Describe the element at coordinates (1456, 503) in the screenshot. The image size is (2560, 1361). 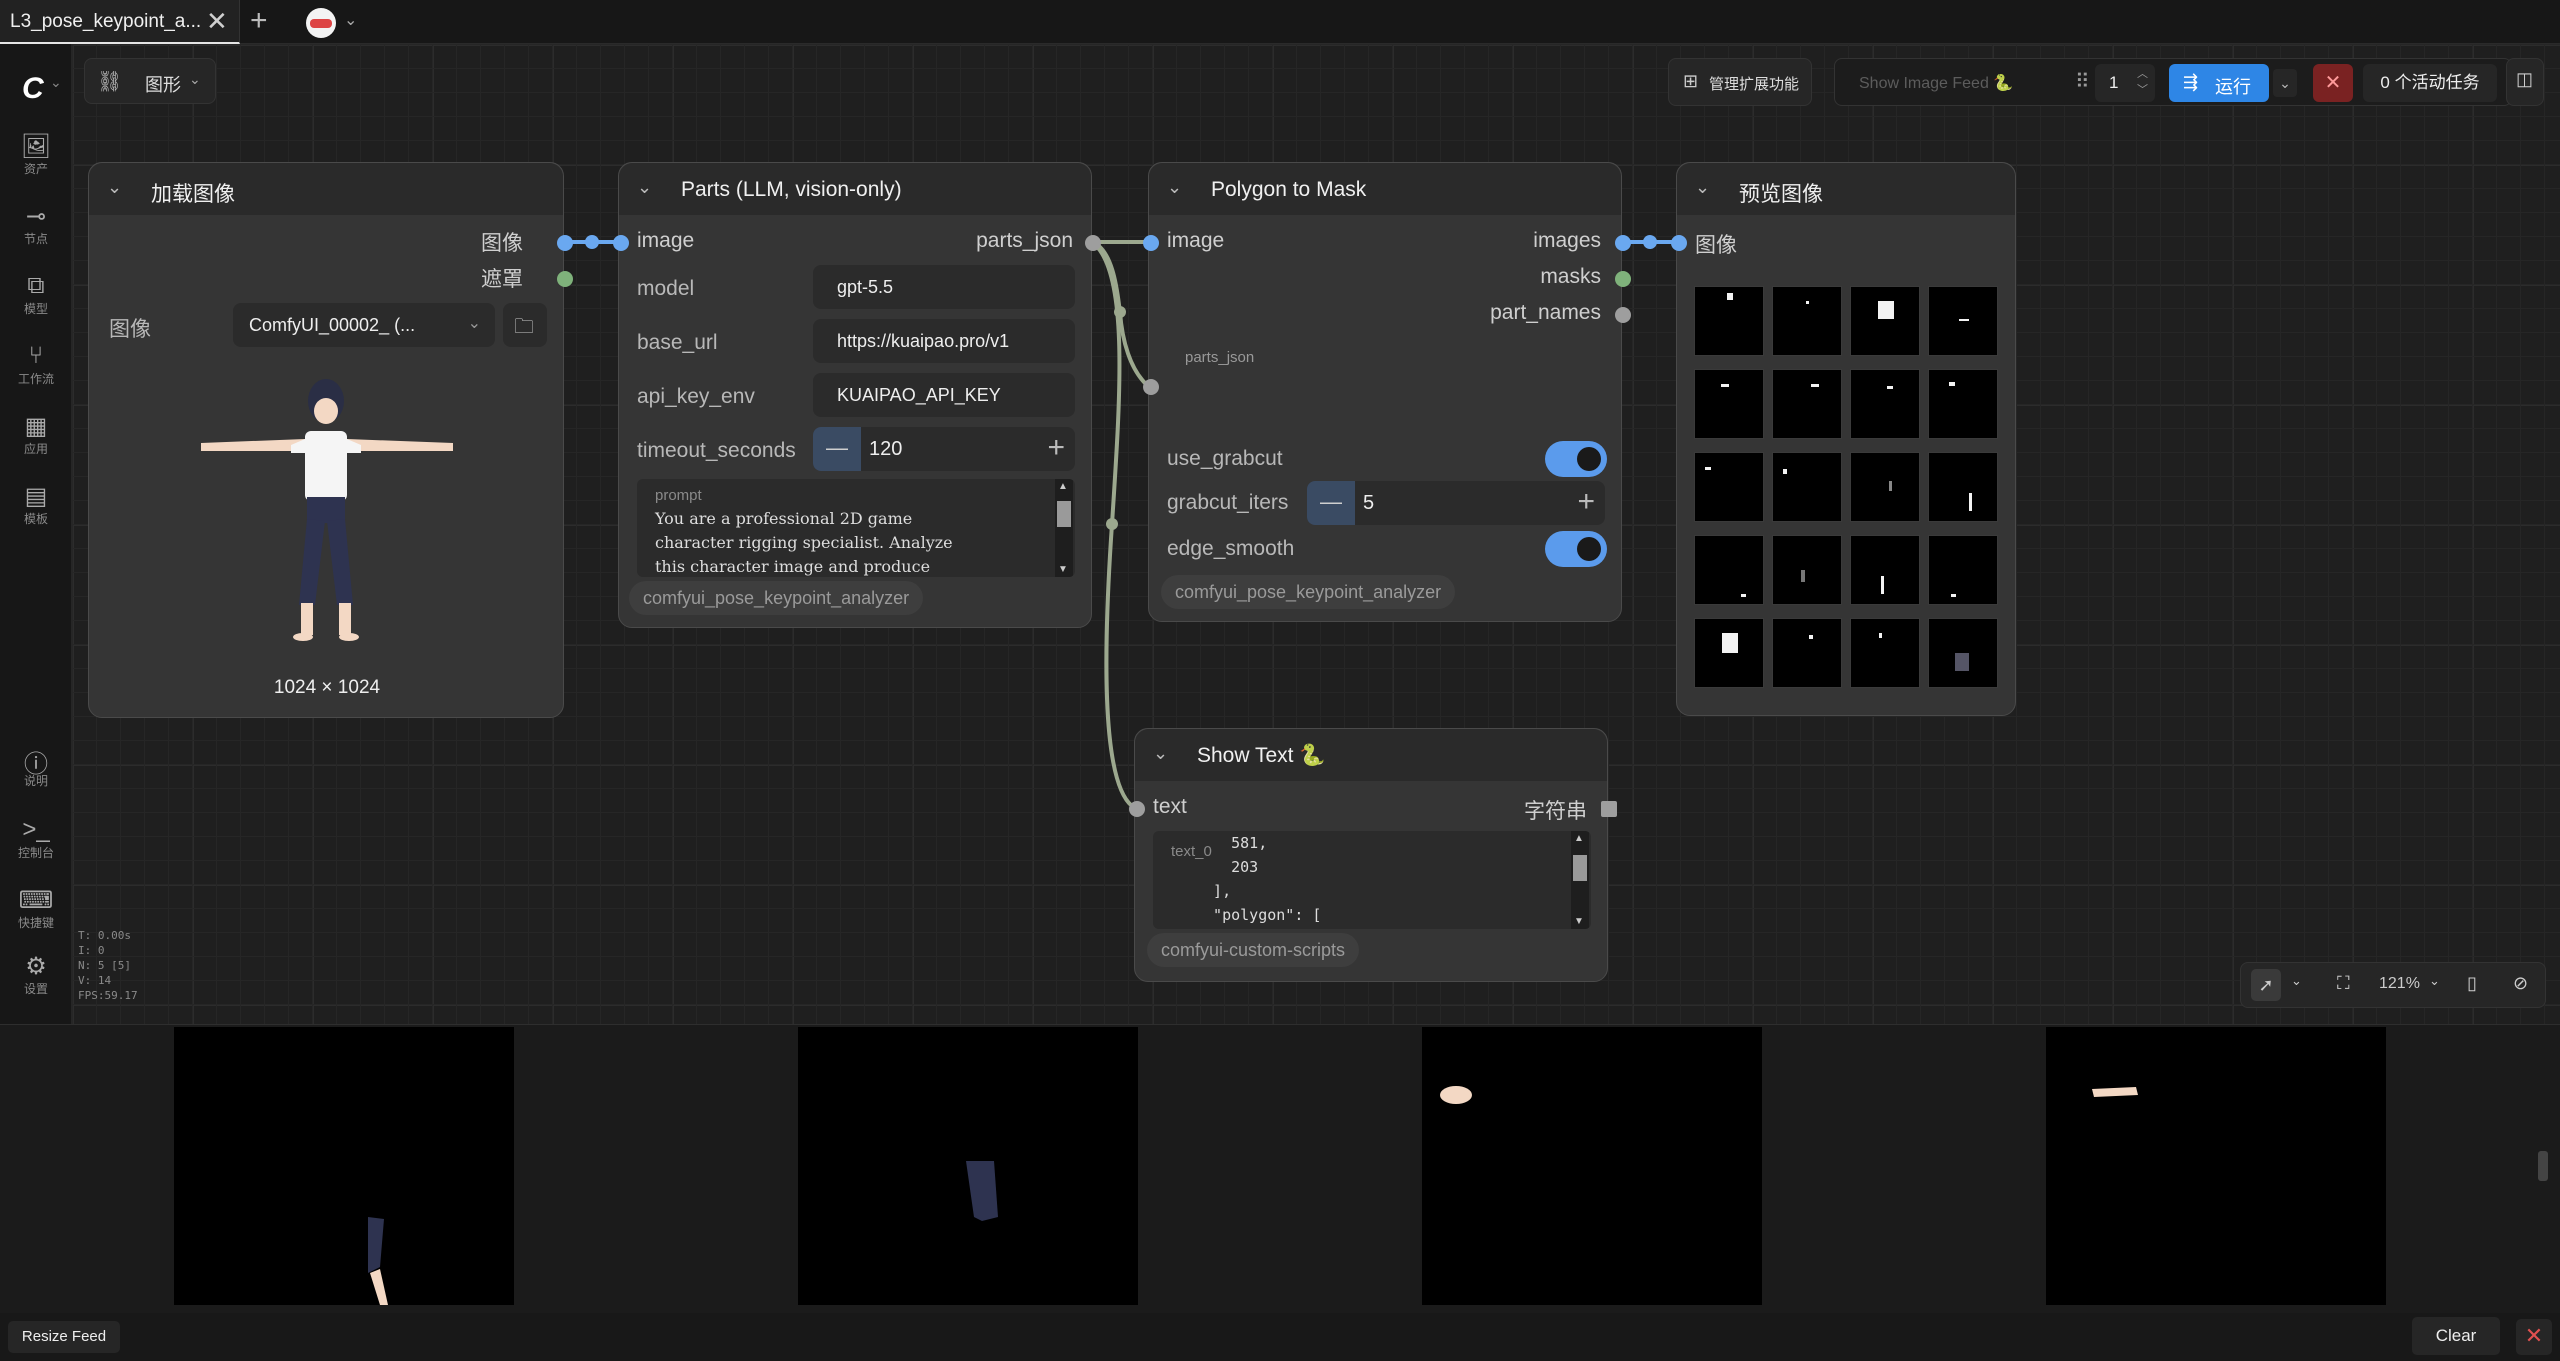
I see `grabcut-iters-stepper: — 5 +` at that location.